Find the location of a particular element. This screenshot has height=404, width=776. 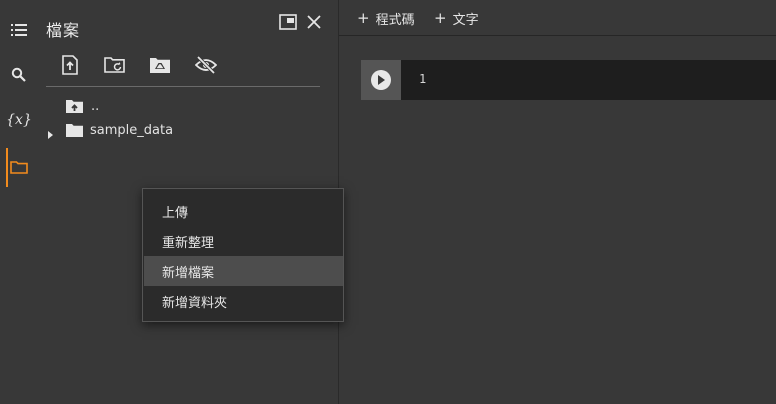

play-icon is located at coordinates (381, 80).